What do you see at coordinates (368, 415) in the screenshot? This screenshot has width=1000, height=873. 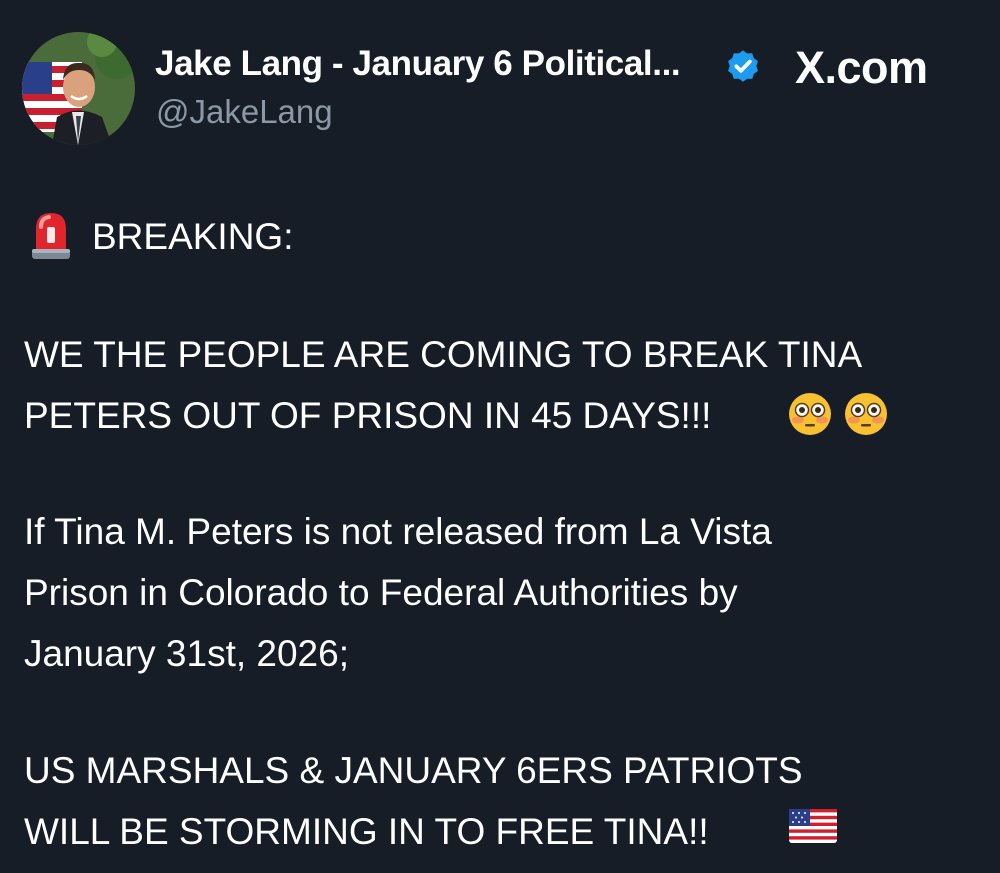 I see `post-line: PETERS OUT OF PRISON IN 45 DAYS!!!` at bounding box center [368, 415].